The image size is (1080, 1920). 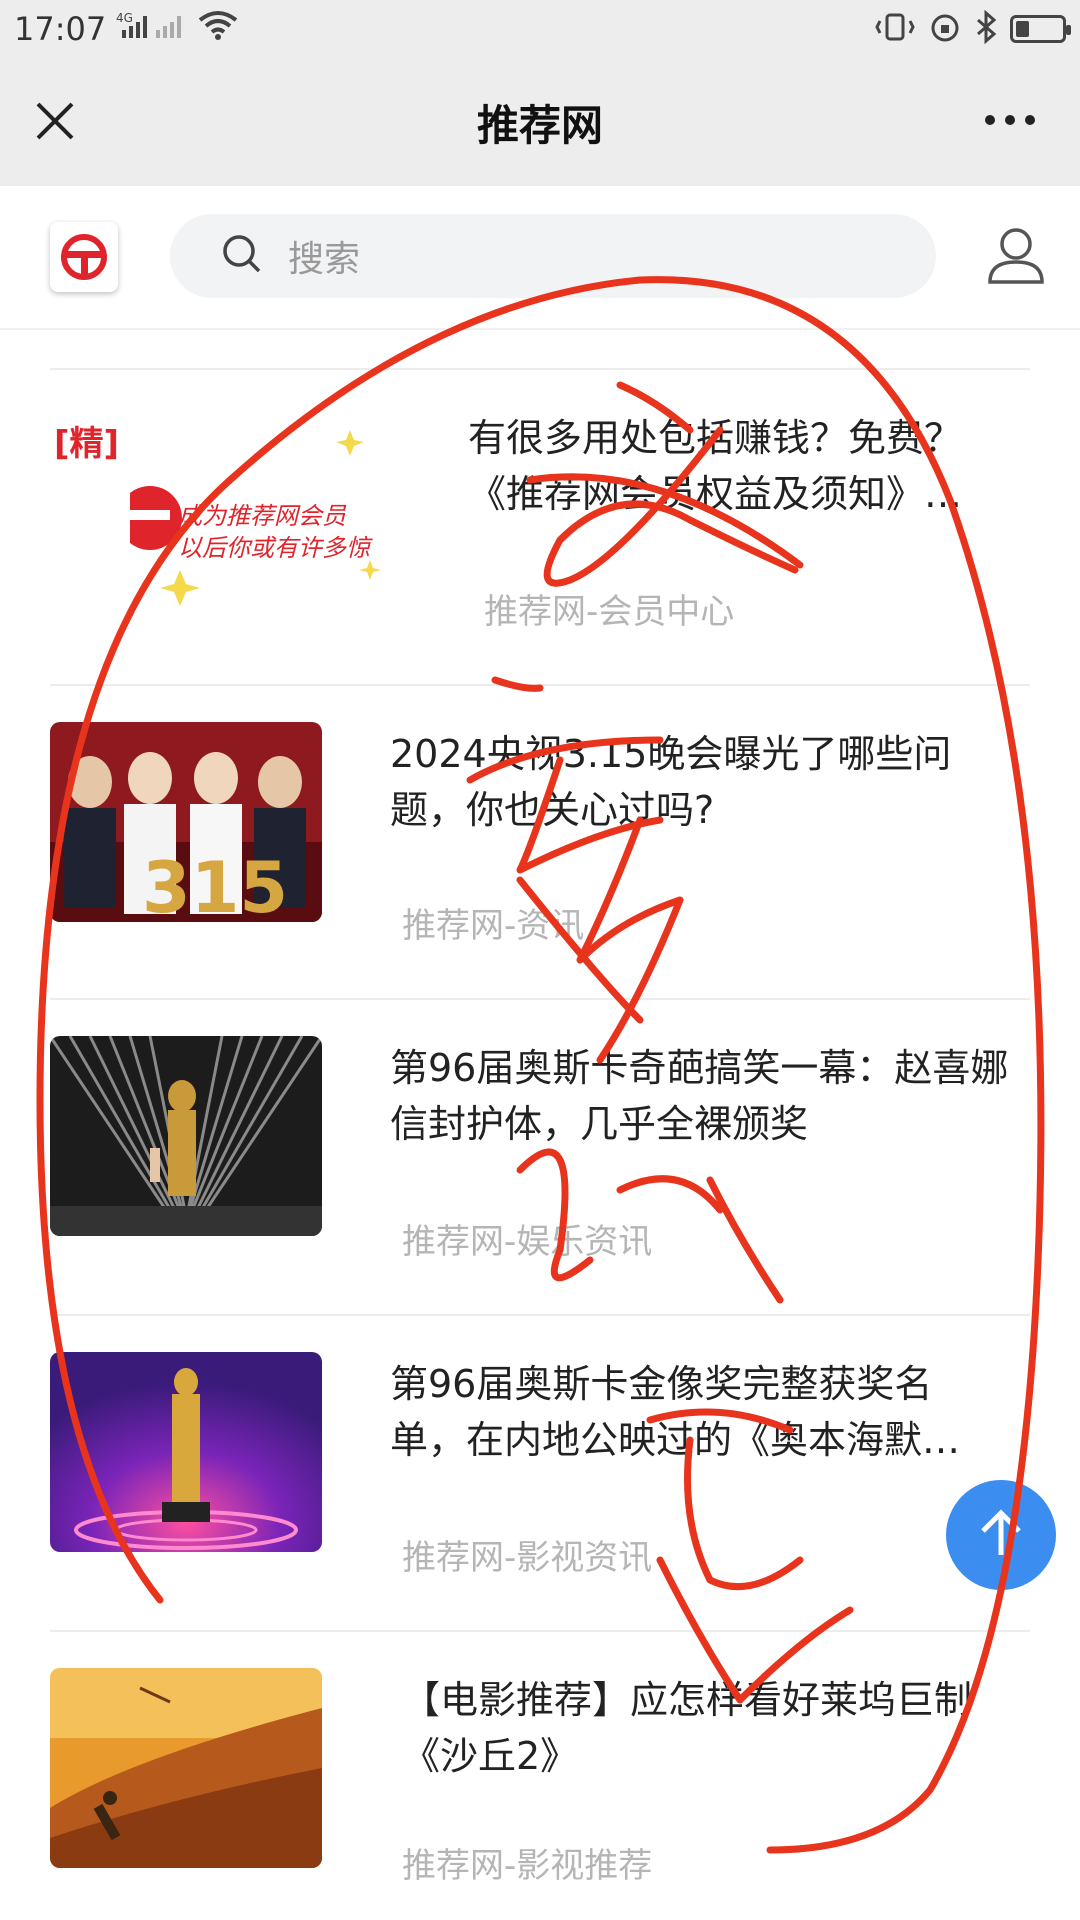 I want to click on item-thumbnail: 315, so click(x=186, y=822).